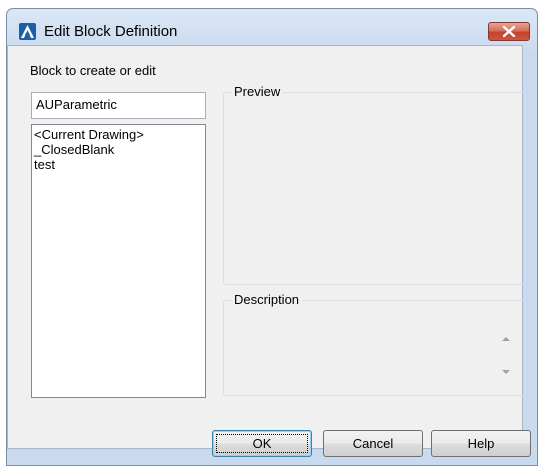 Image resolution: width=545 pixels, height=471 pixels. I want to click on focus-rectangle, so click(262, 443).